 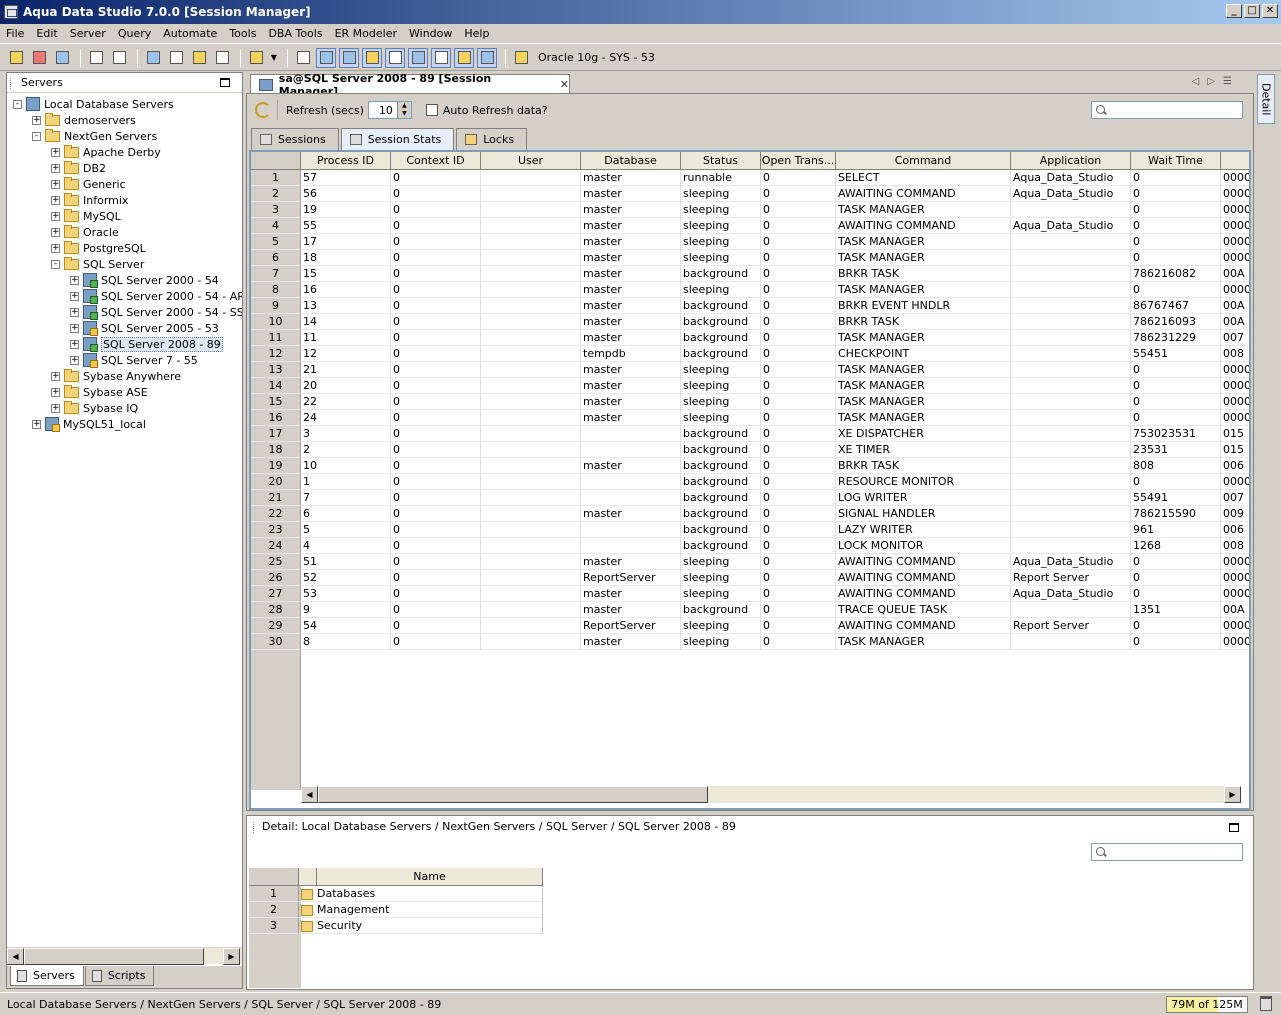 What do you see at coordinates (276, 290) in the screenshot?
I see `row-number: 8` at bounding box center [276, 290].